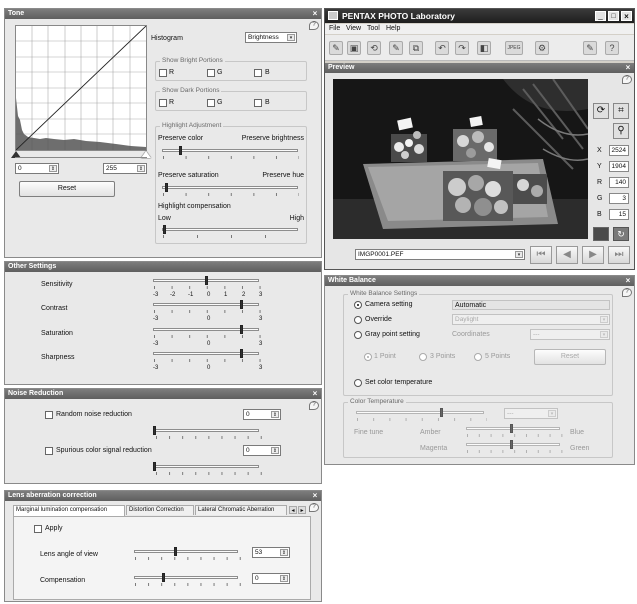  I want to click on input-high-spinner: 255 ⇕, so click(125, 168).